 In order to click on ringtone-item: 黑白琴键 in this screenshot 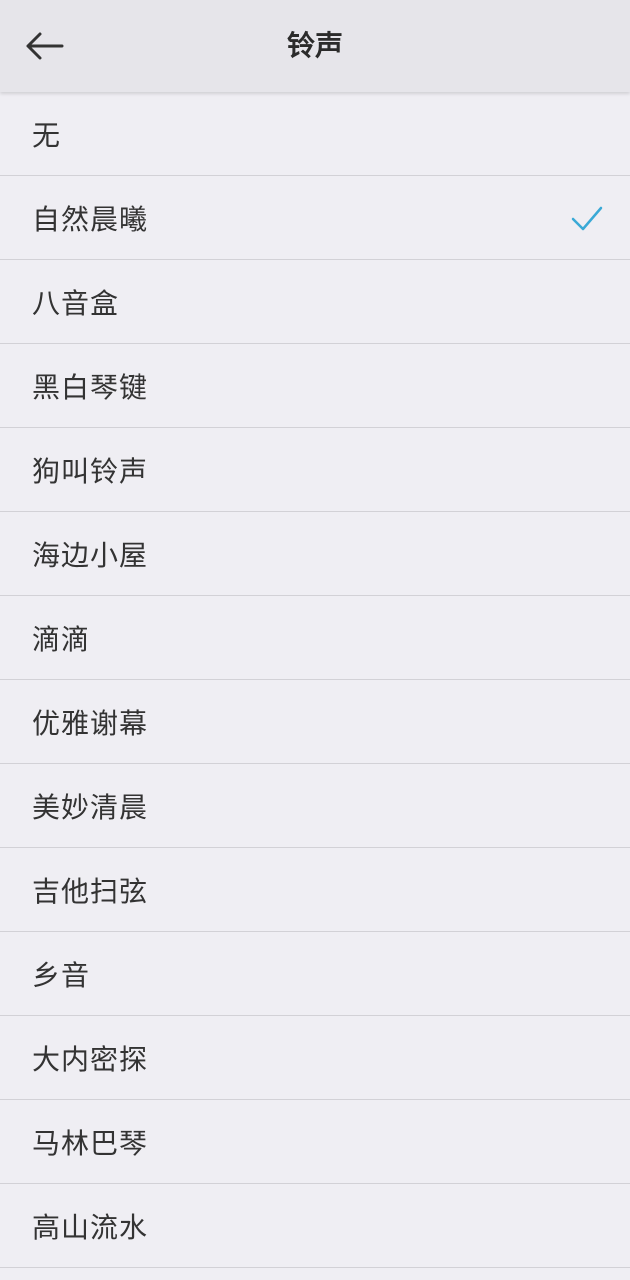, I will do `click(315, 386)`.